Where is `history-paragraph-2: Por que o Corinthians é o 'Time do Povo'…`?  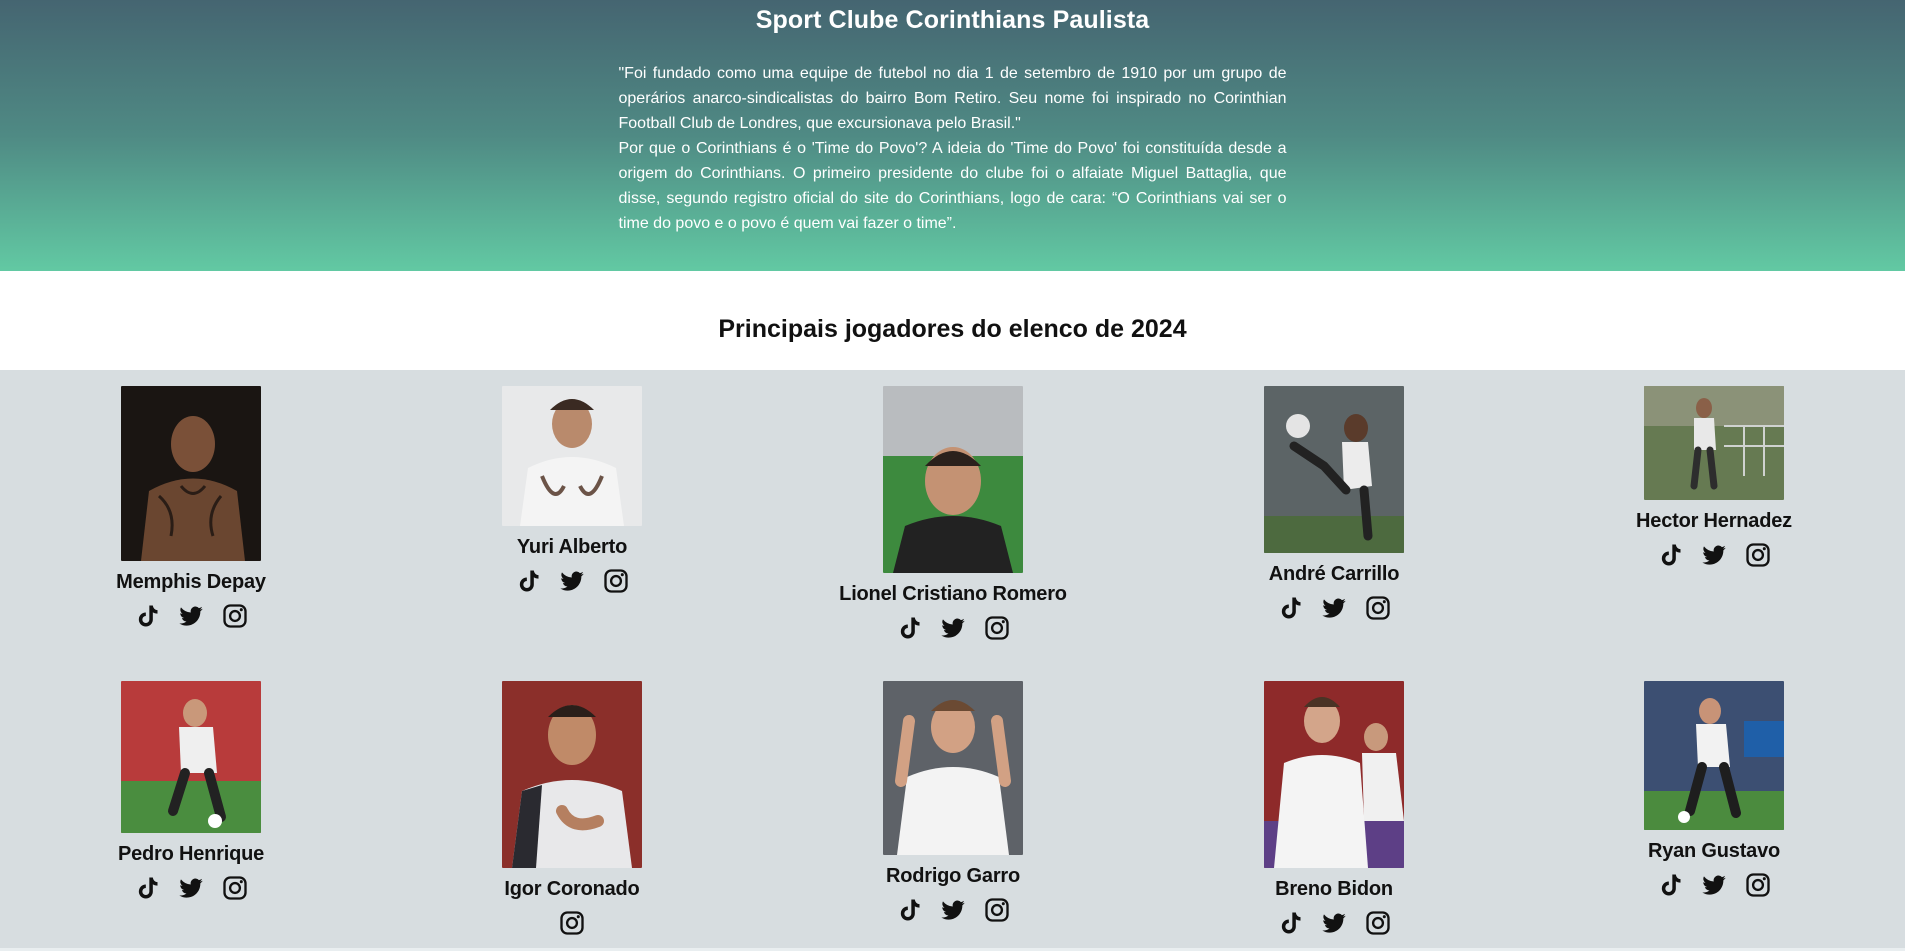 history-paragraph-2: Por que o Corinthians é o 'Time do Povo'… is located at coordinates (952, 186).